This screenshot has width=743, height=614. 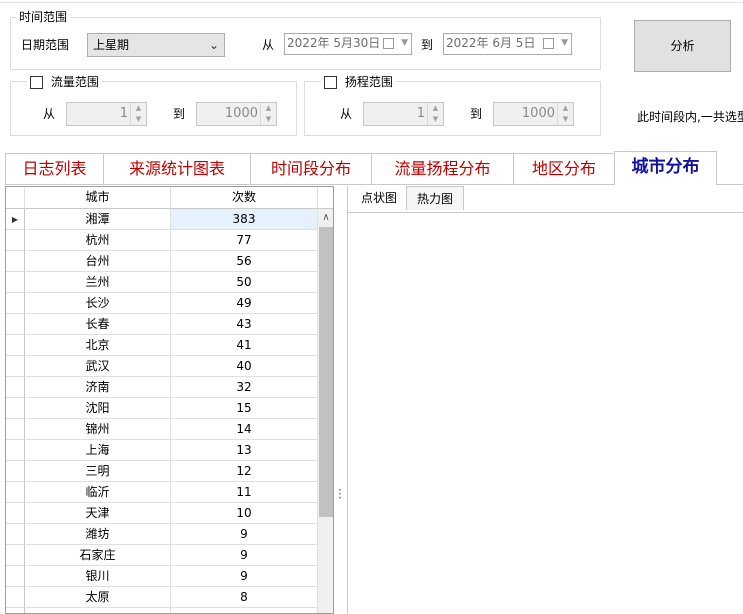 I want to click on table-row: 武汉 40, so click(x=162, y=366).